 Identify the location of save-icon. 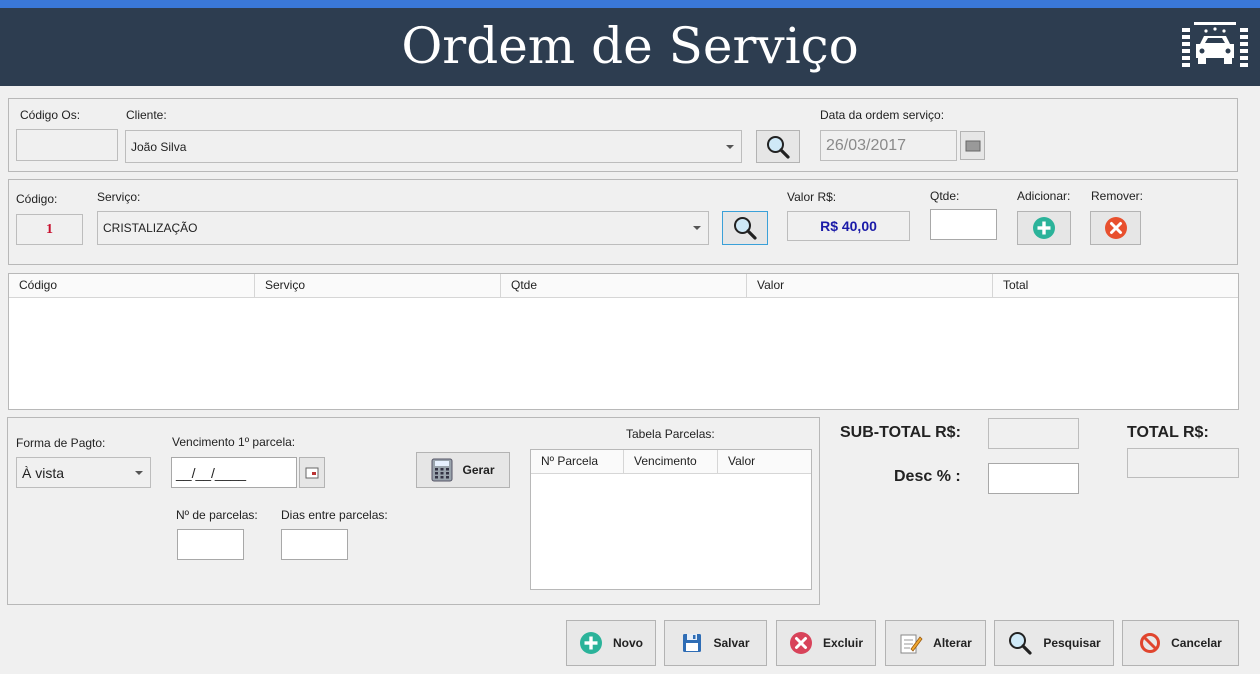
(692, 643).